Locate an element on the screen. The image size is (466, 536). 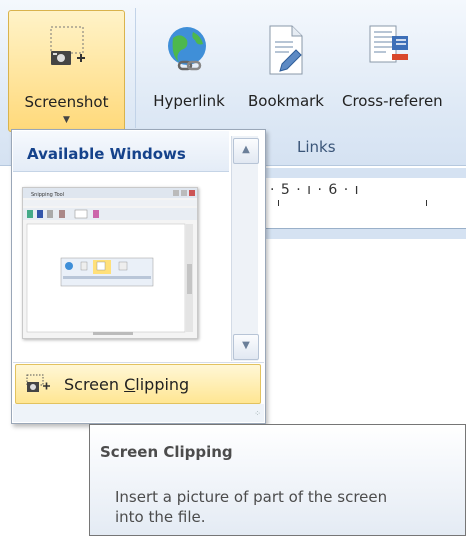
screen-clipping-label: Screen Clipping is located at coordinates (127, 384).